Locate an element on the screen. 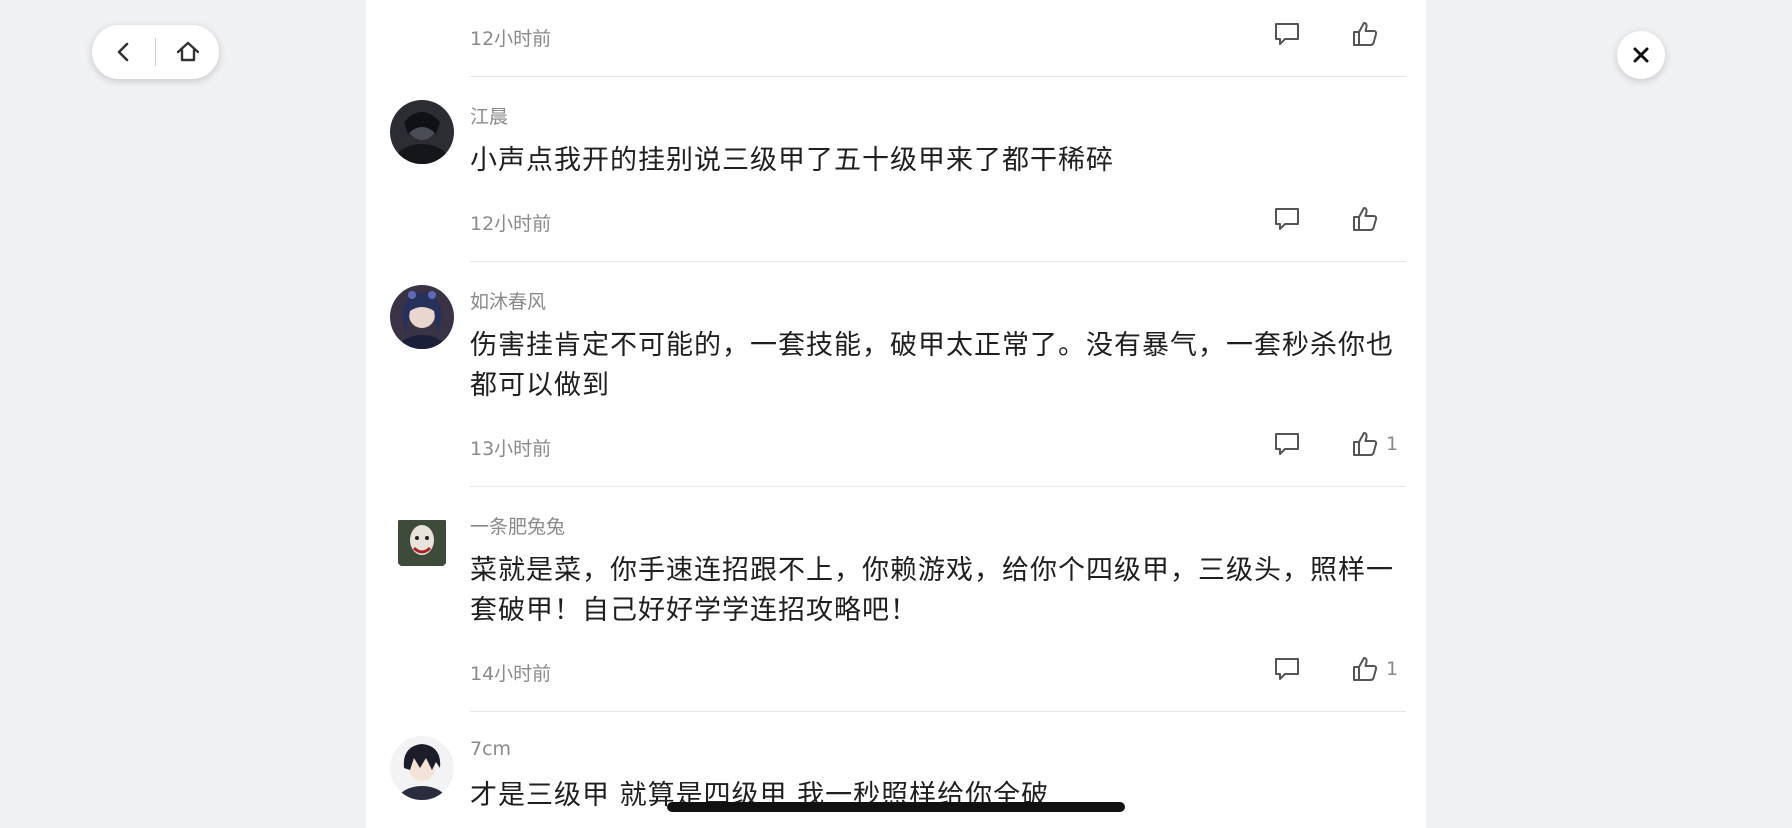 This screenshot has height=828, width=1792. comment-username: 江晨 is located at coordinates (489, 115).